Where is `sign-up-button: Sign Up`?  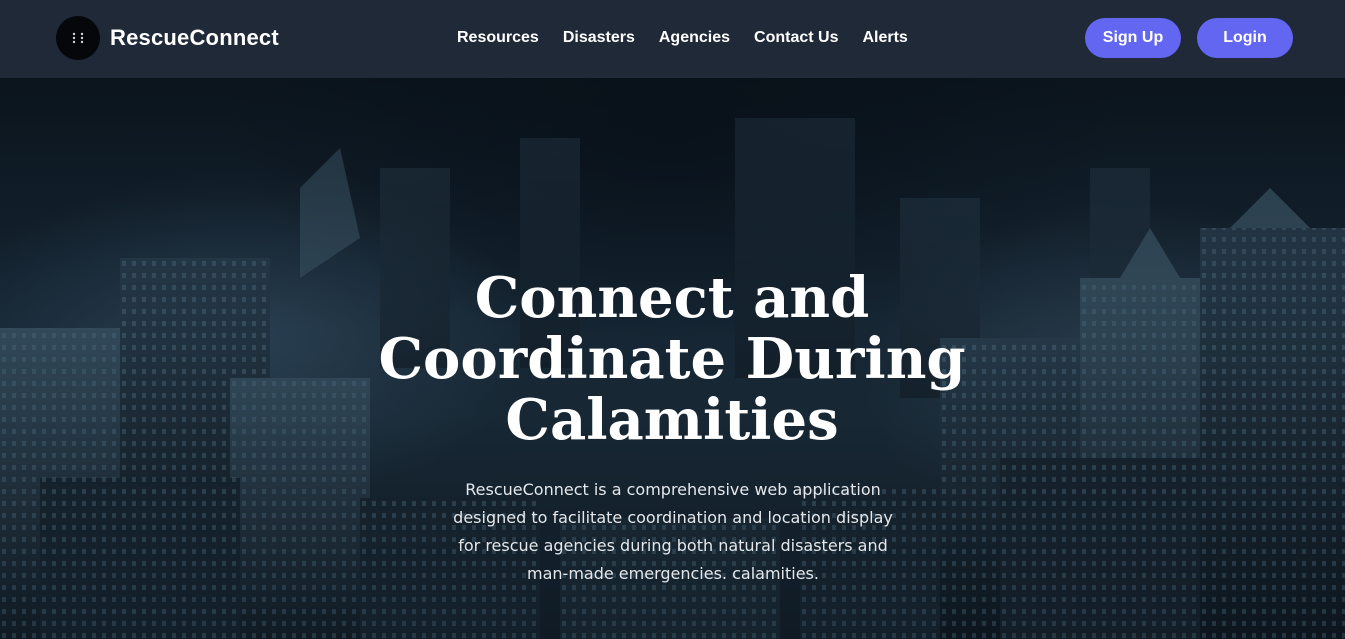 sign-up-button: Sign Up is located at coordinates (1133, 38).